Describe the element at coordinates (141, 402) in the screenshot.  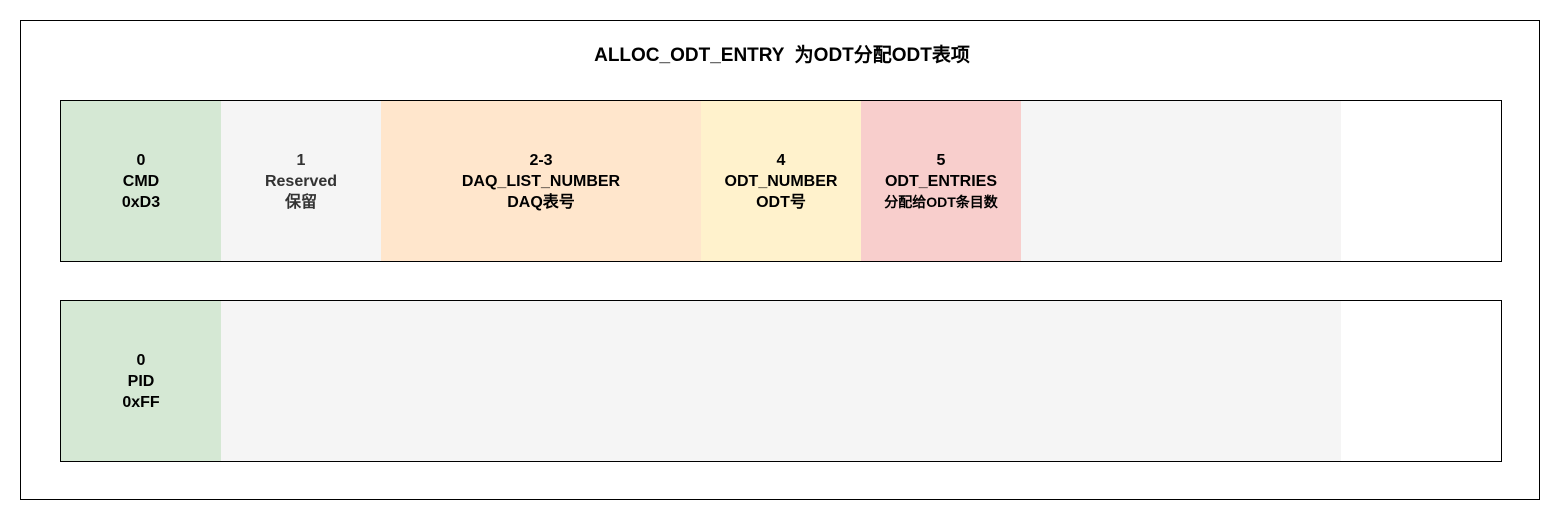
I see `field-value: 0xFF` at that location.